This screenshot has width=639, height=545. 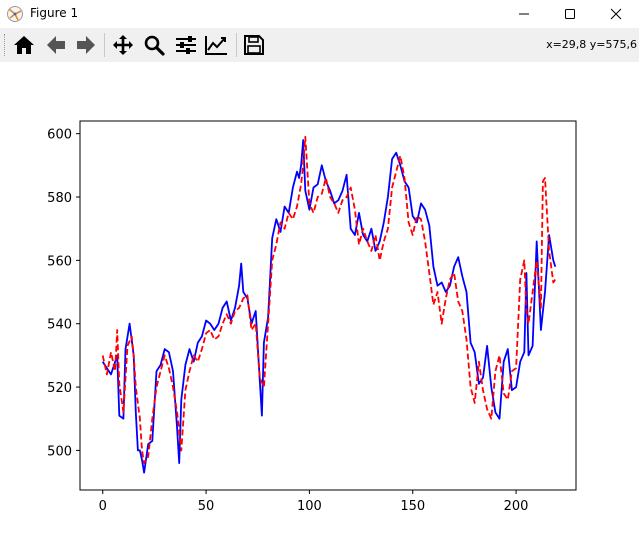 What do you see at coordinates (59, 135) in the screenshot?
I see `y-tick-label: 600` at bounding box center [59, 135].